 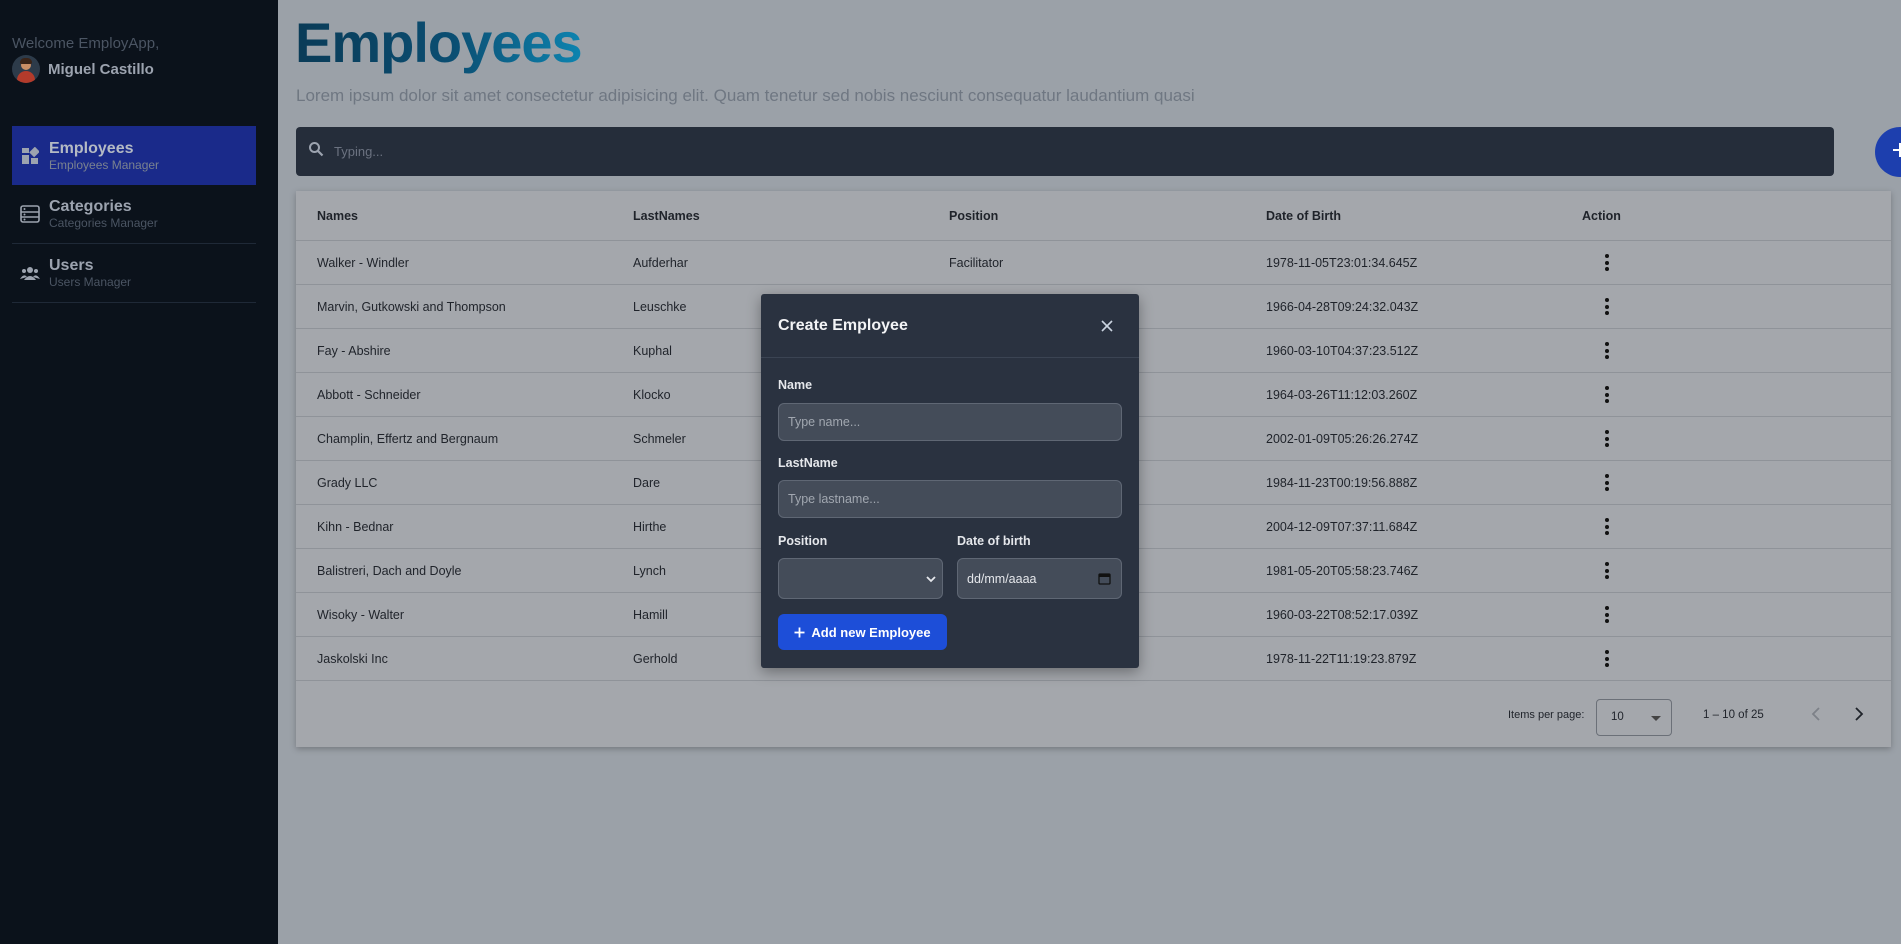 I want to click on close-button, so click(x=1107, y=326).